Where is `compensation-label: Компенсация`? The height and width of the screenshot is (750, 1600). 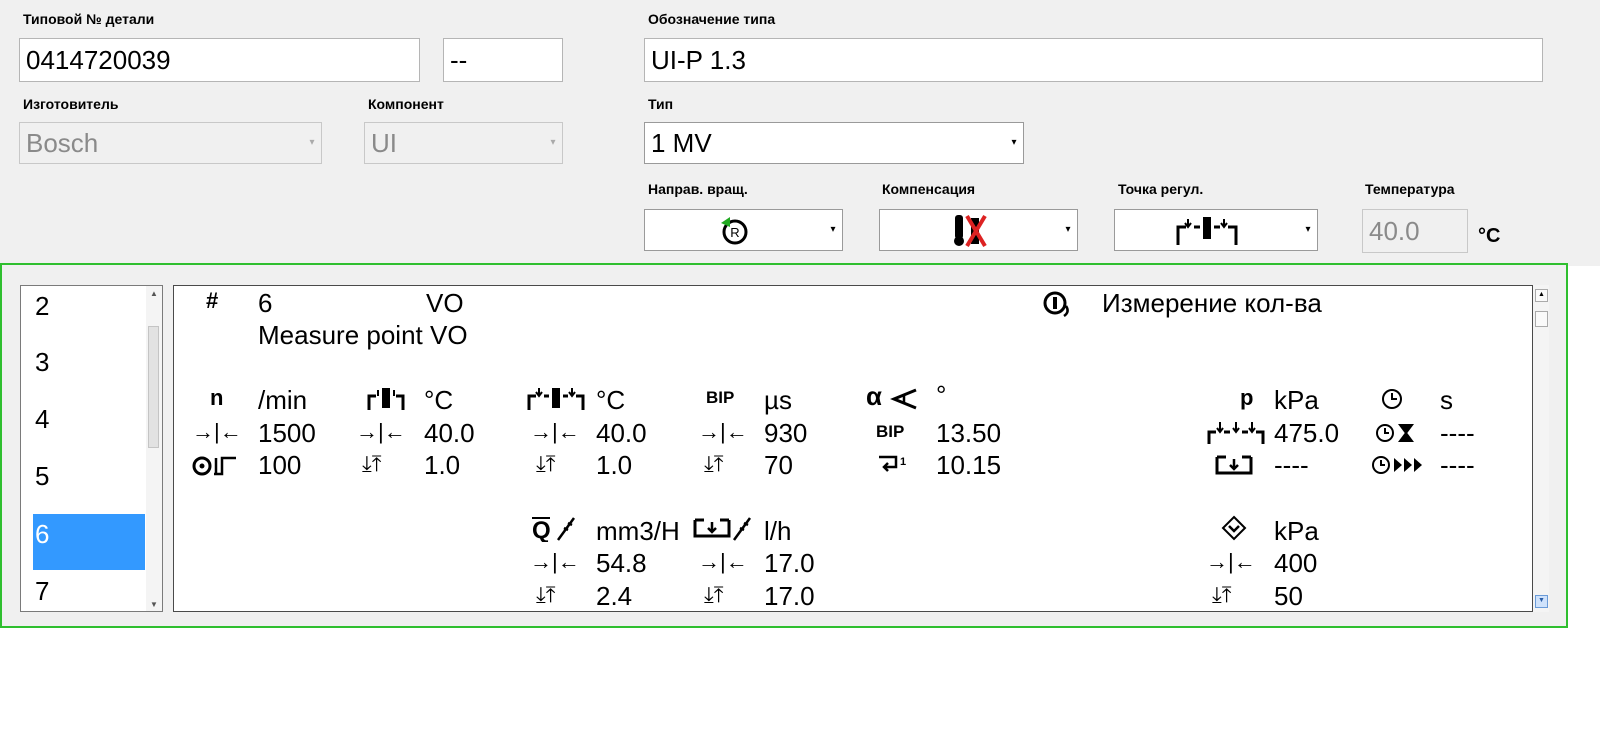
compensation-label: Компенсация is located at coordinates (929, 189).